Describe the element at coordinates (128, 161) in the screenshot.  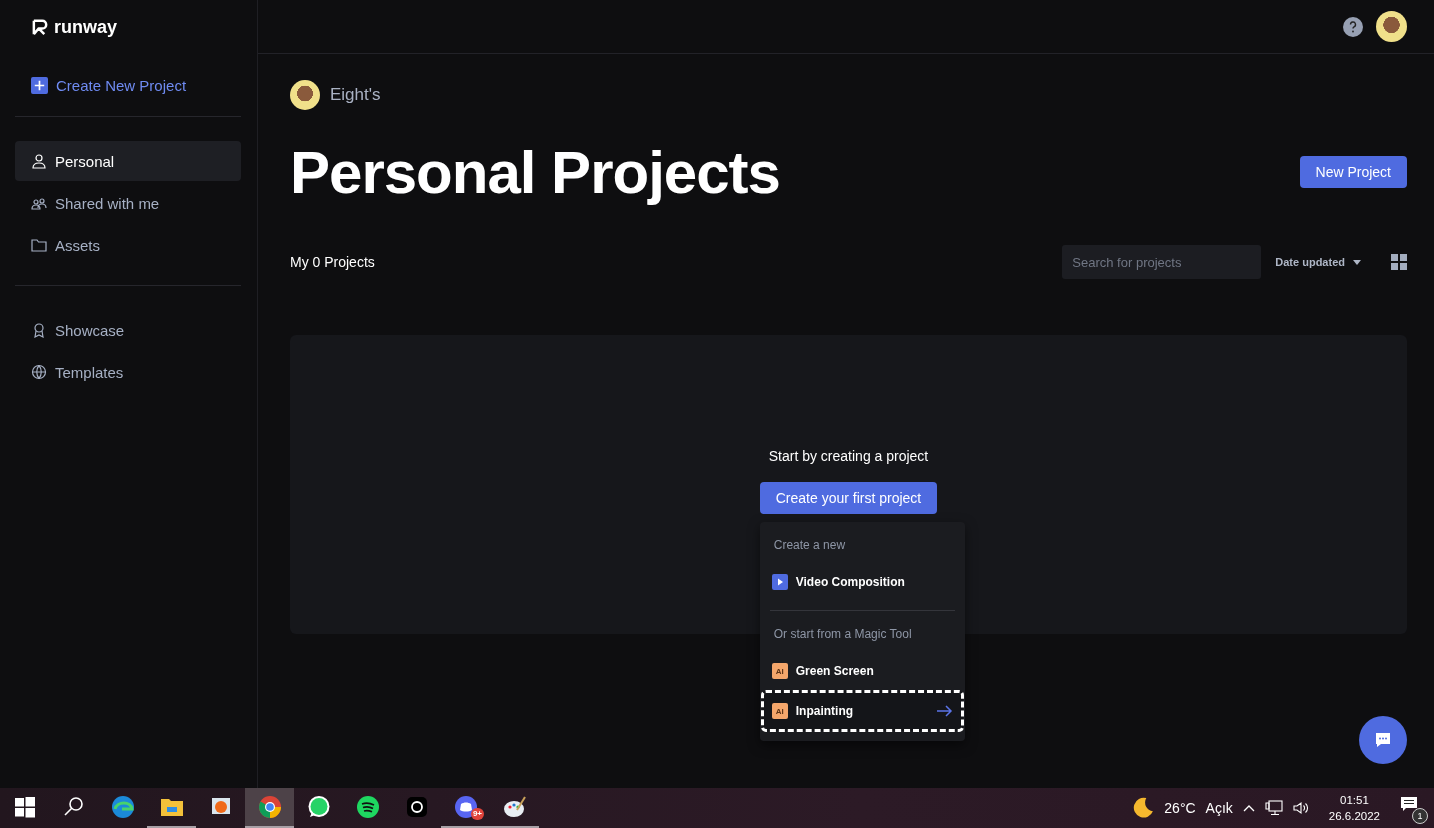
I see `sidebar-item: Personal` at that location.